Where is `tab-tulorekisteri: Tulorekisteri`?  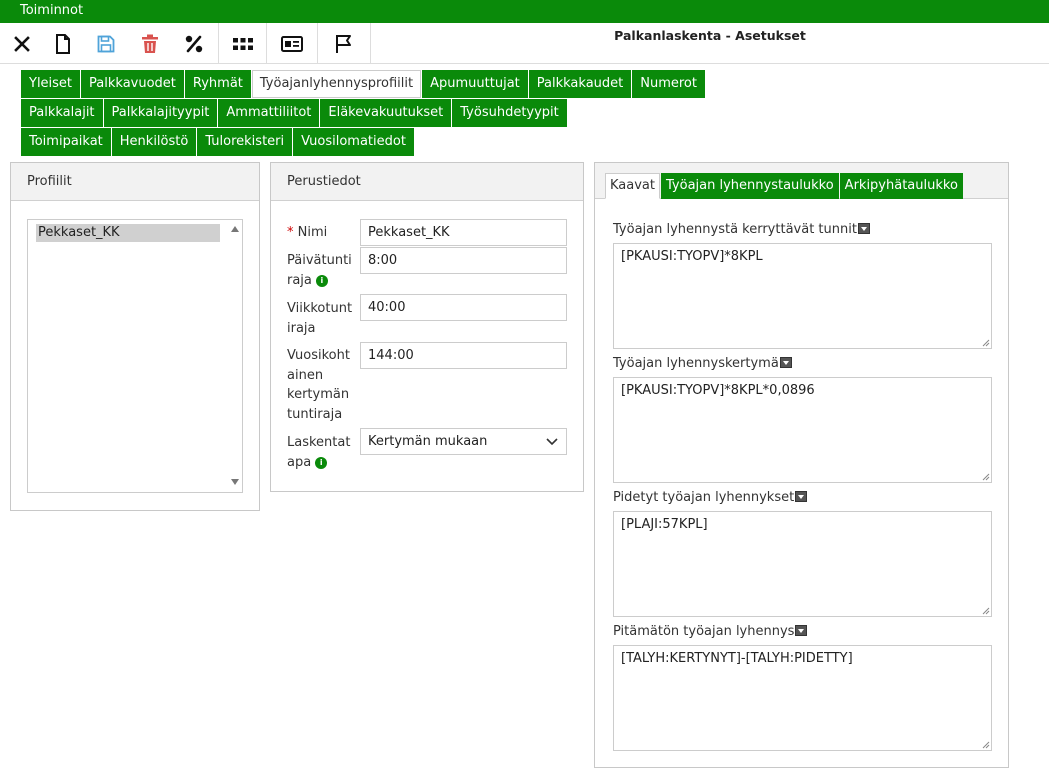 tab-tulorekisteri: Tulorekisteri is located at coordinates (245, 142).